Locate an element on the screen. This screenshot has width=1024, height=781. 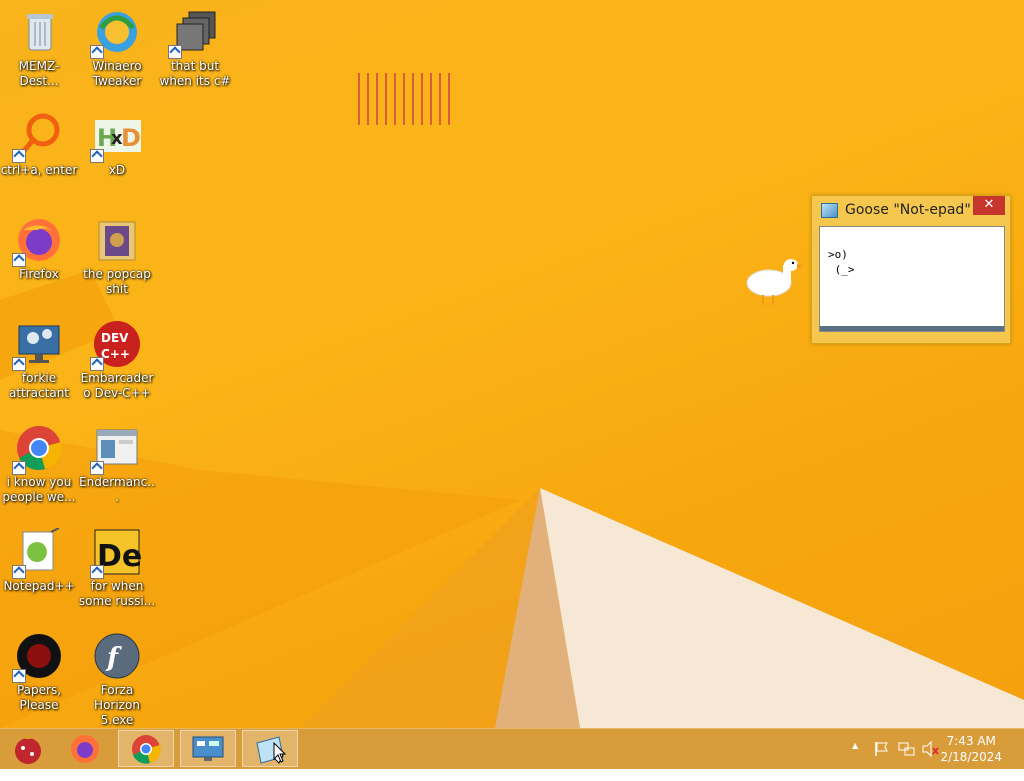
window-app-icon is located at coordinates (115, 449).